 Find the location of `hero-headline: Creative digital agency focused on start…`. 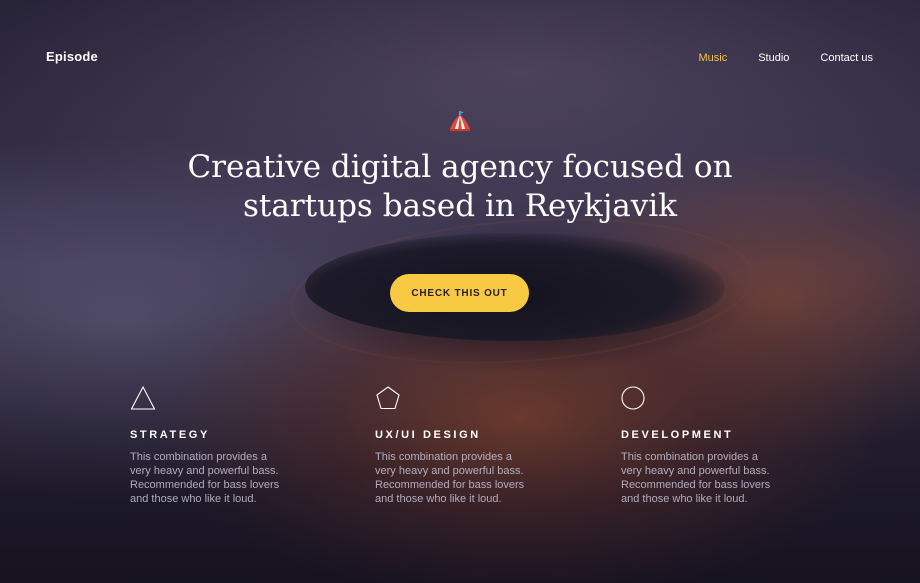

hero-headline: Creative digital agency focused on start… is located at coordinates (460, 187).